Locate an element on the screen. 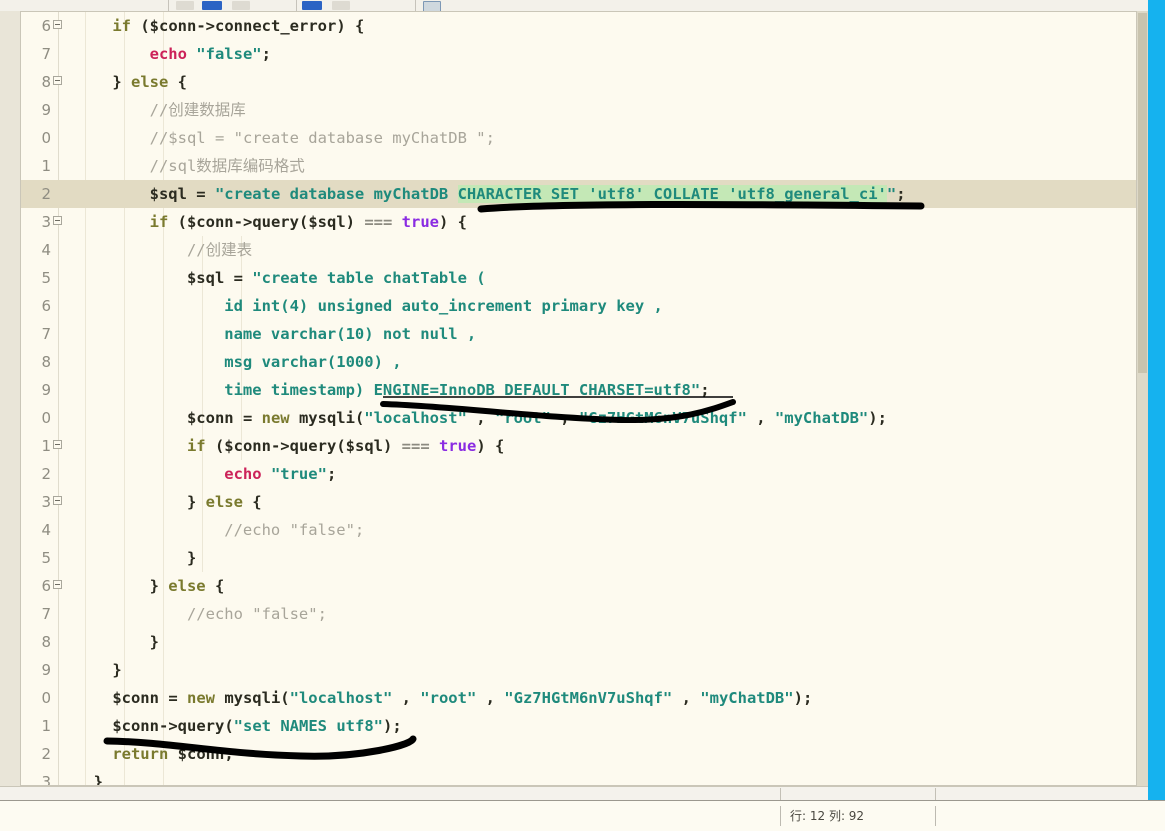 Image resolution: width=1165 pixels, height=831 pixels. code-line: 1 if ($conn->query($sql) === true) { is located at coordinates (578, 446).